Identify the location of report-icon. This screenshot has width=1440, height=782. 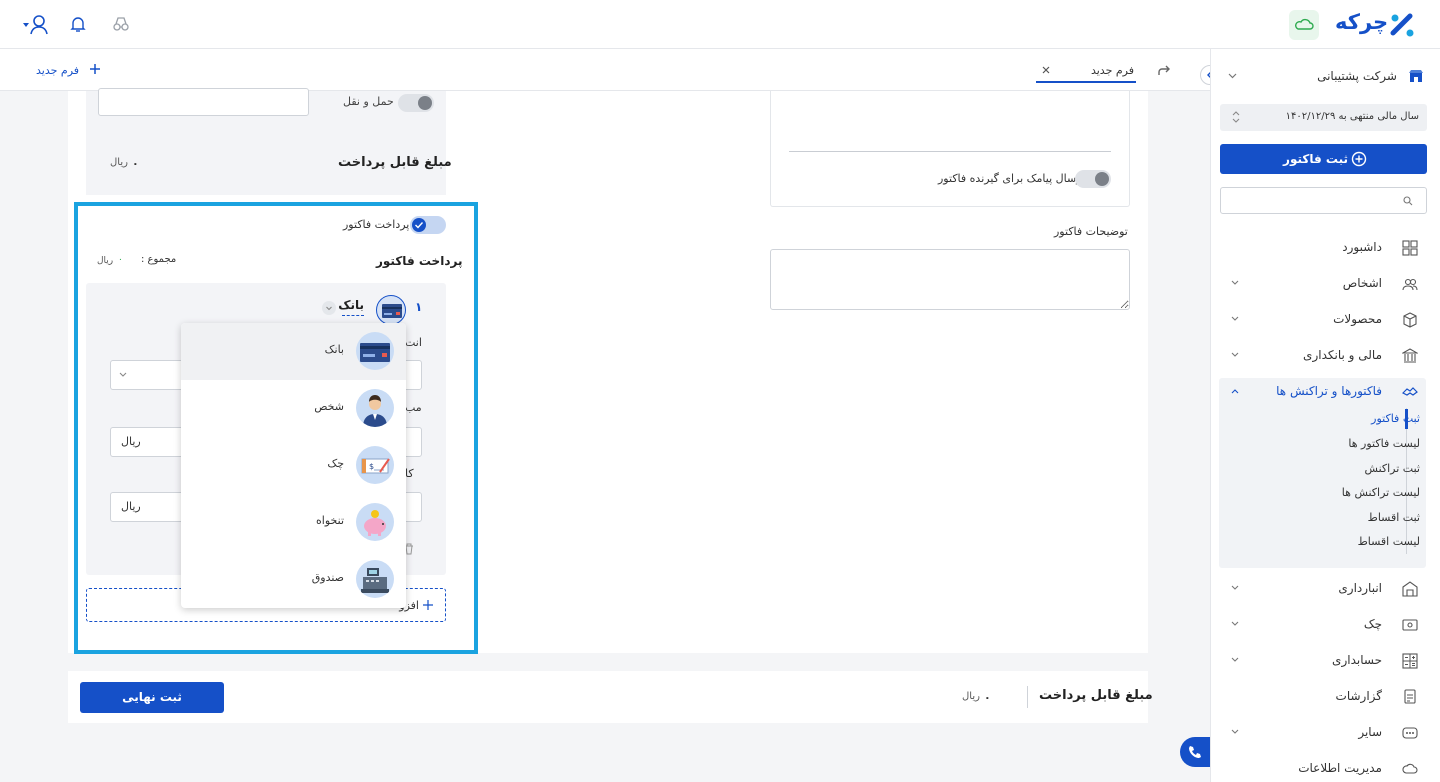
(1410, 697).